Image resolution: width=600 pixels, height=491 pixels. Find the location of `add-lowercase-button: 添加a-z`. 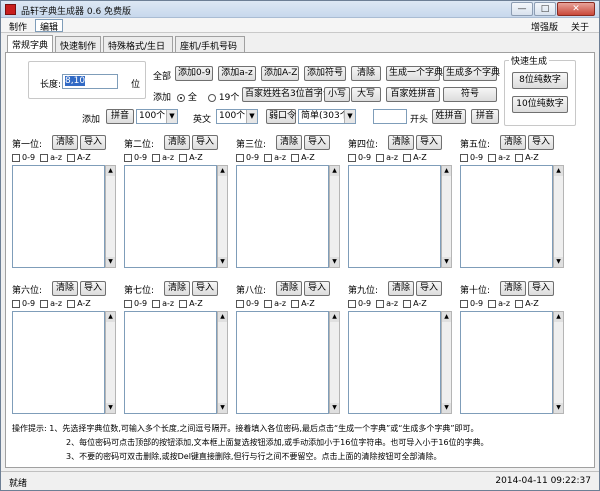

add-lowercase-button: 添加a-z is located at coordinates (237, 73).